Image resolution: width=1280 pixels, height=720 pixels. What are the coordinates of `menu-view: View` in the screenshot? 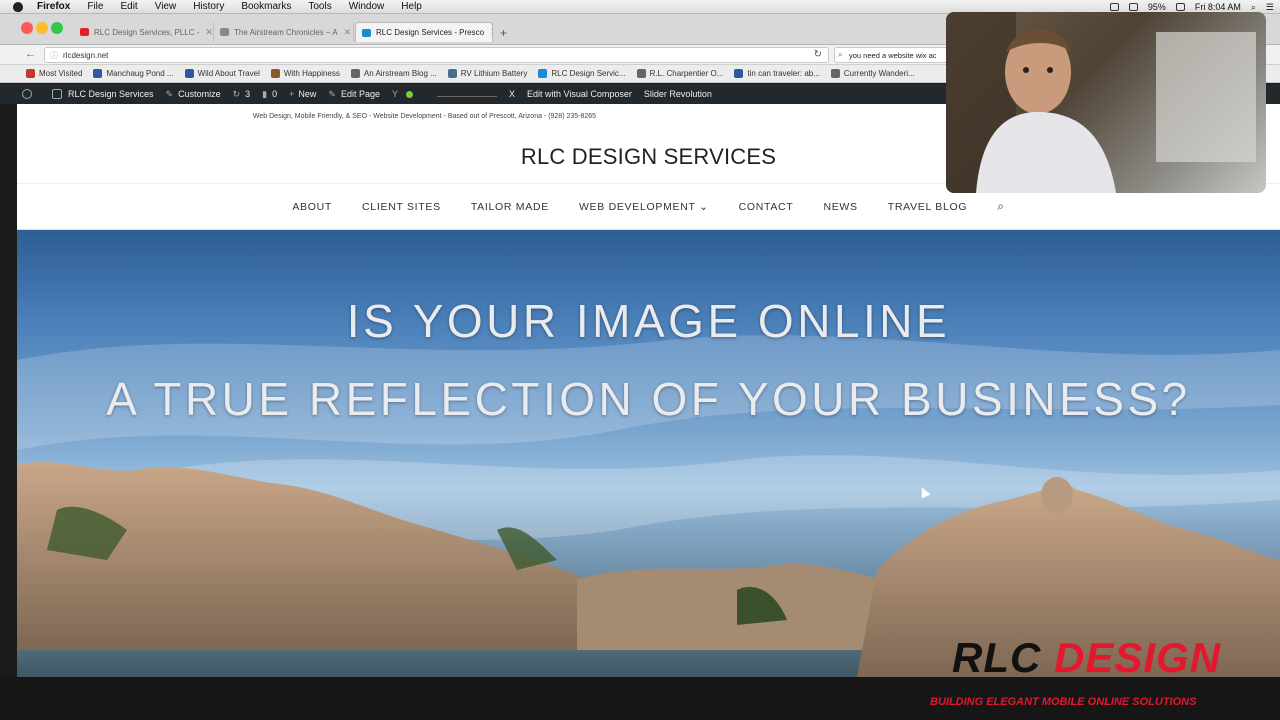 It's located at (166, 6).